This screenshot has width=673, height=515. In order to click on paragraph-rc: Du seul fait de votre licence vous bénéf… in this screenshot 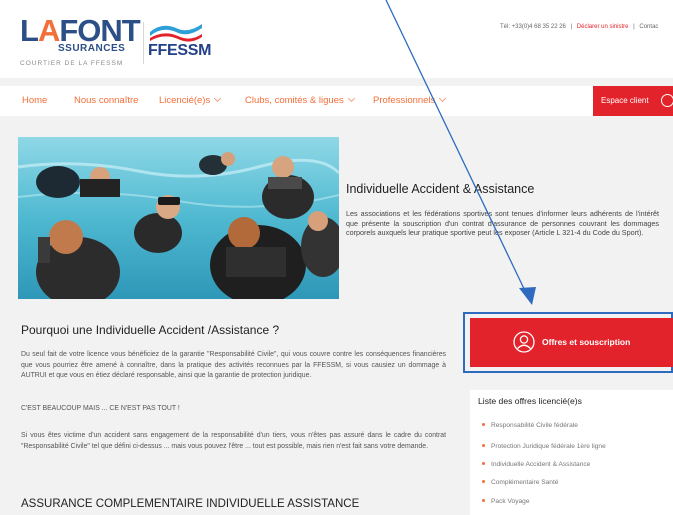, I will do `click(233, 365)`.